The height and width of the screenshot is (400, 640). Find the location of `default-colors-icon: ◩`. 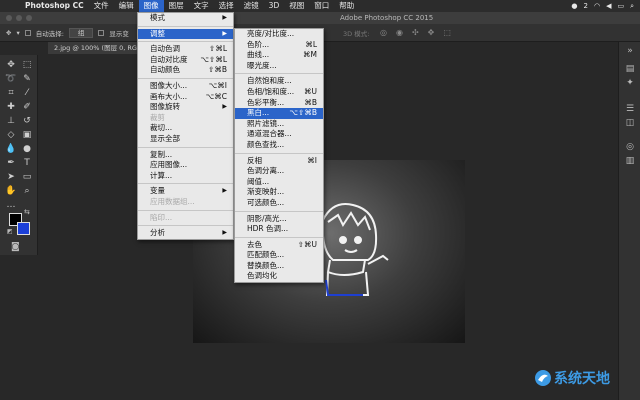

default-colors-icon: ◩ is located at coordinates (10, 231).